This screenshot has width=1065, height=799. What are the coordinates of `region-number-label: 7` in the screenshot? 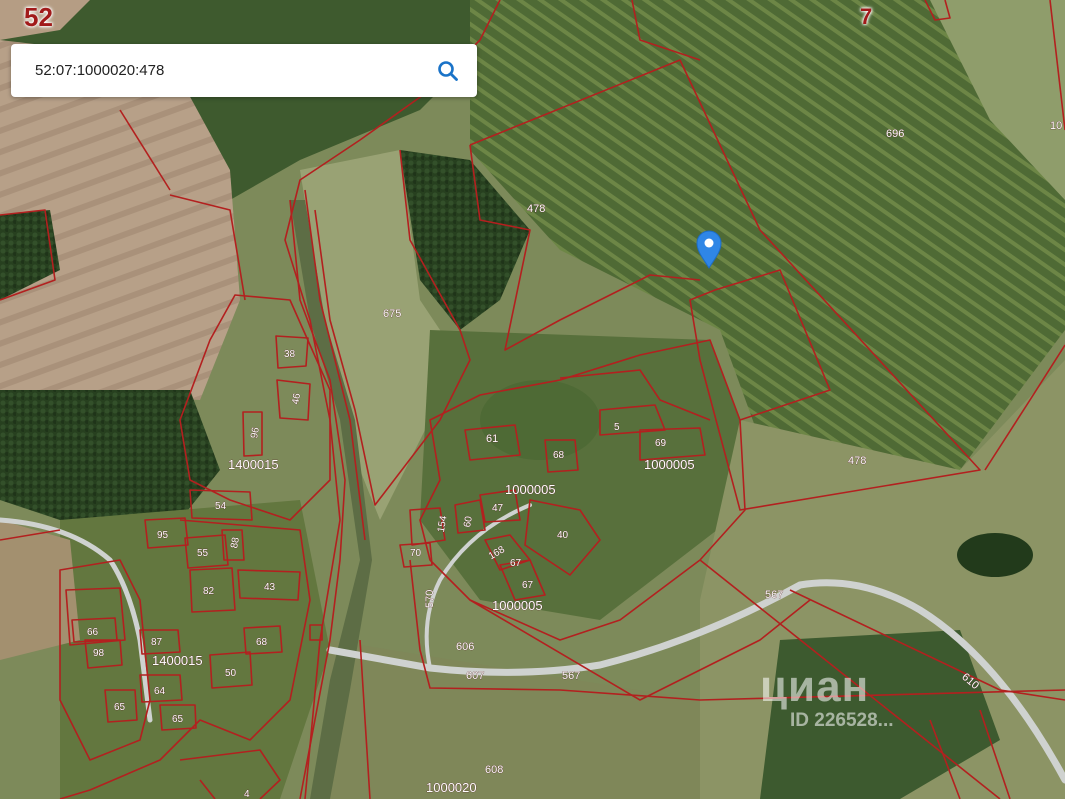 It's located at (866, 16).